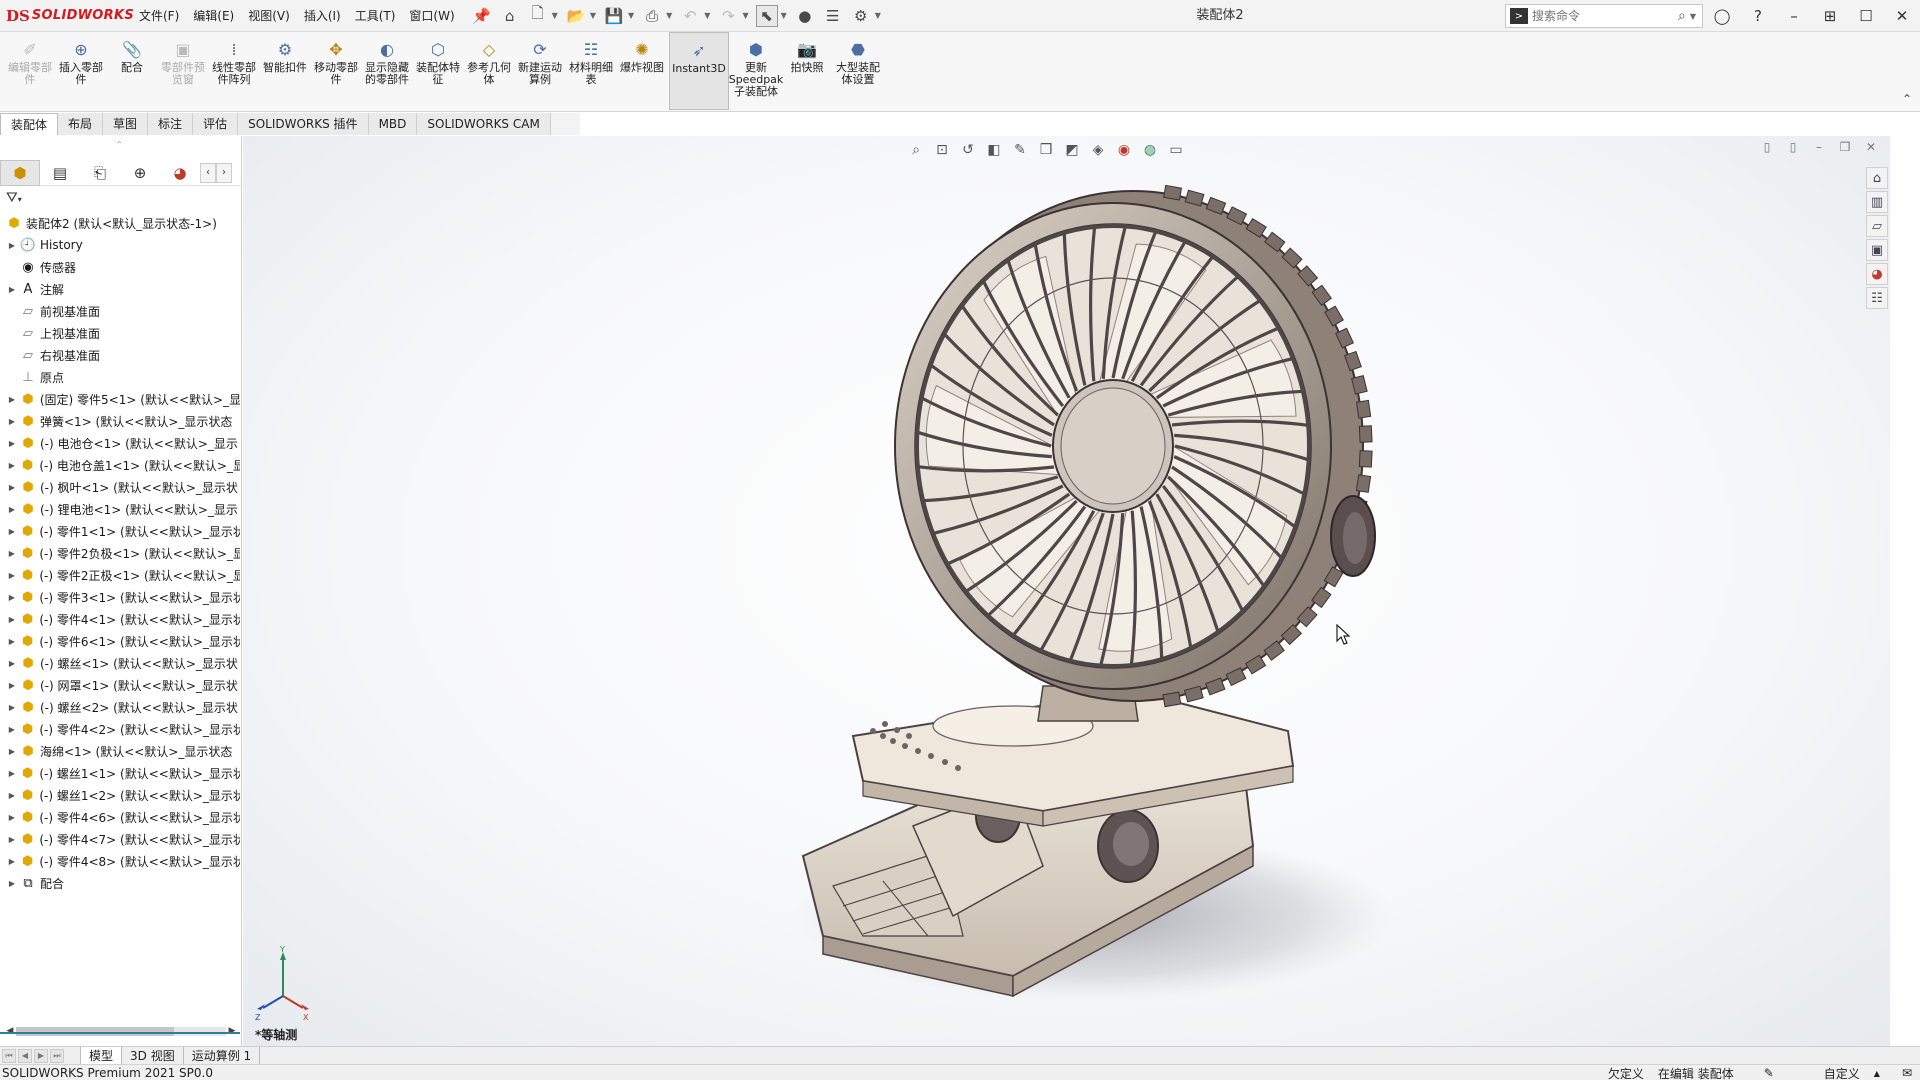 This screenshot has height=1080, width=1920. Describe the element at coordinates (303, 124) in the screenshot. I see `tab-addins: SOLIDWORKS 插件` at that location.